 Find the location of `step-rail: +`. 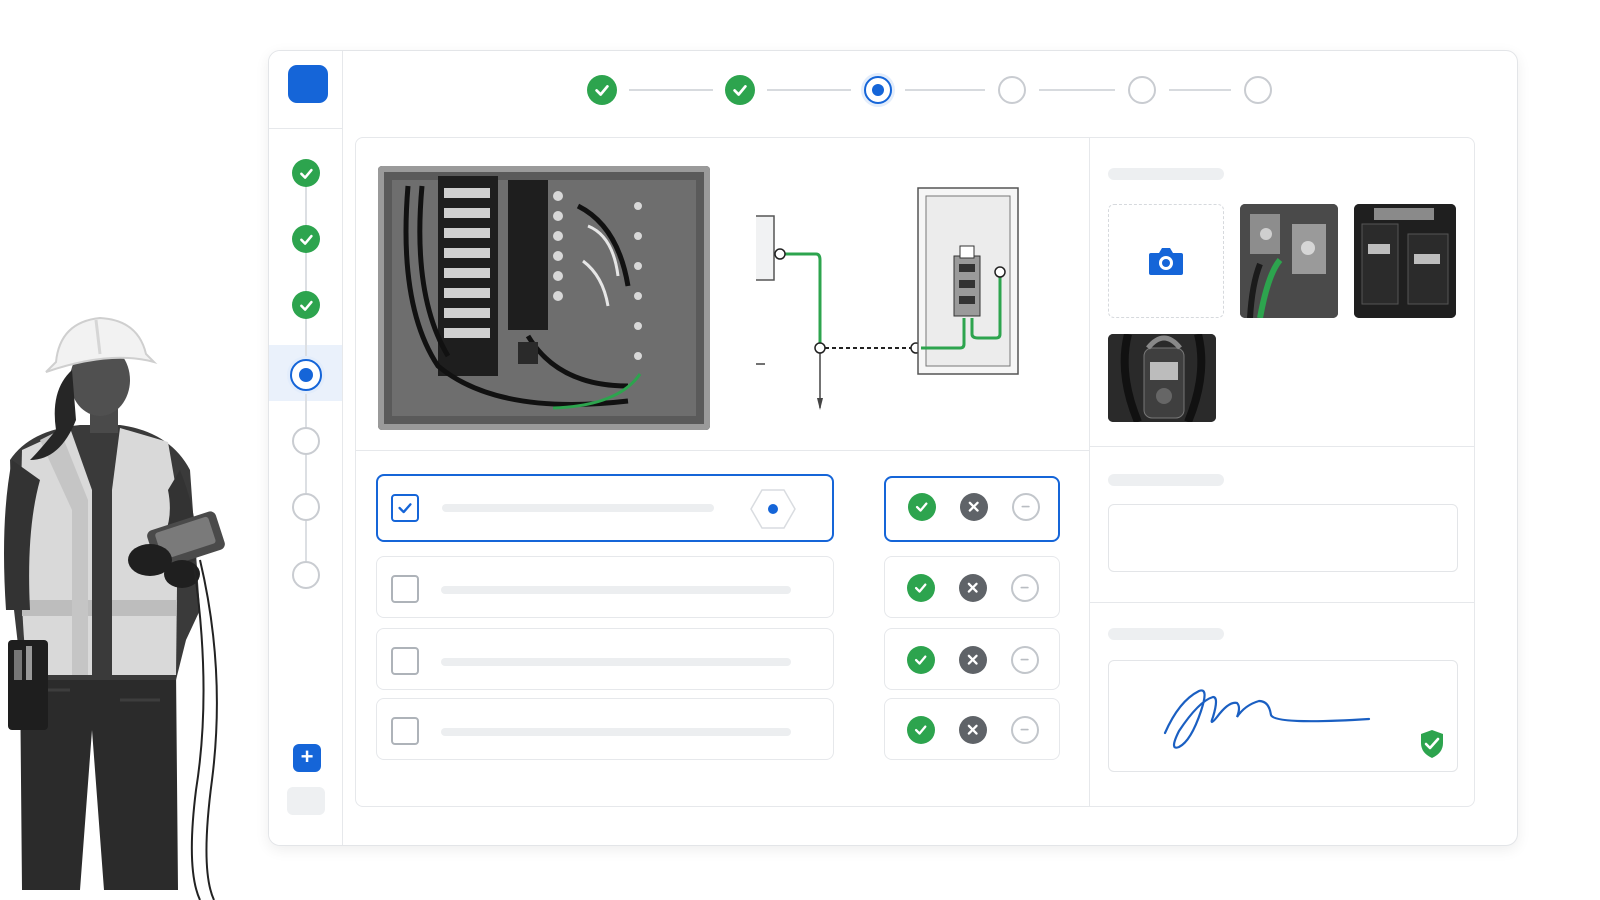

step-rail: + is located at coordinates (306, 448).